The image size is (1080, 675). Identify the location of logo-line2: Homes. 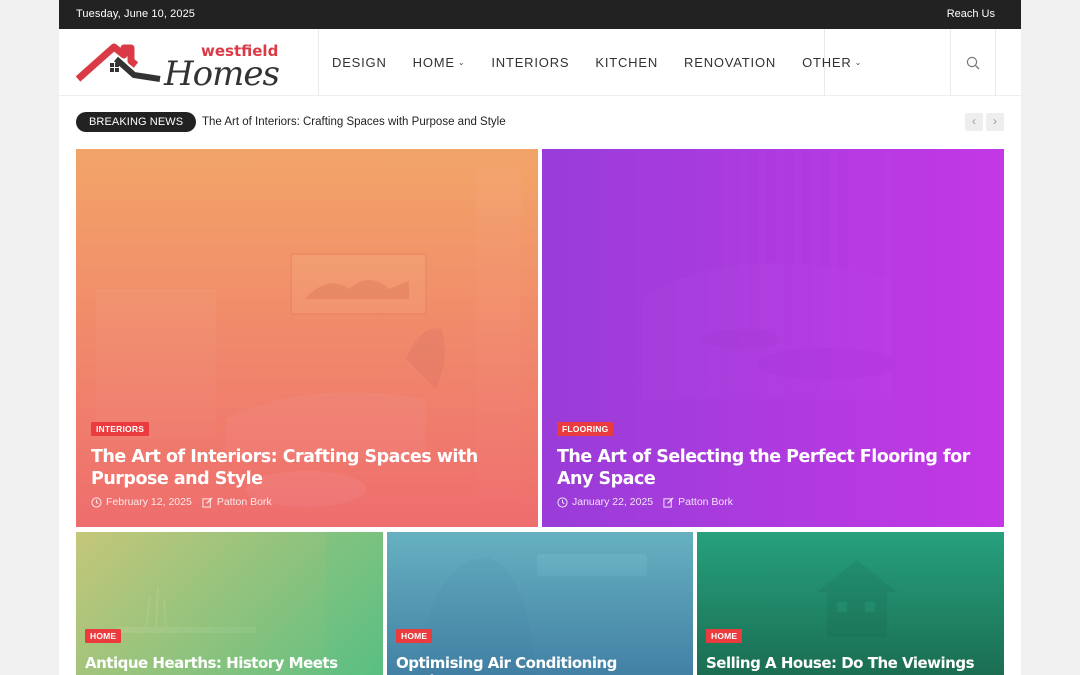
(221, 73).